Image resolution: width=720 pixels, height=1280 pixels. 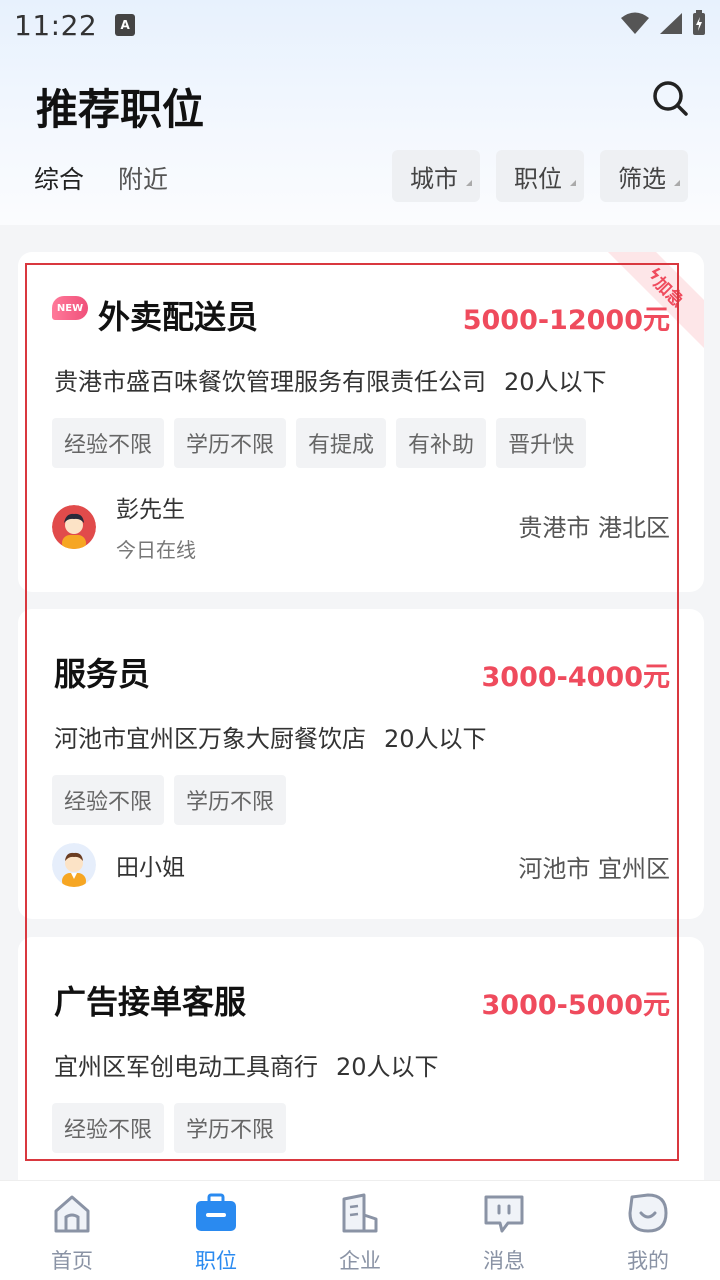 I want to click on job-tag: 晋升快, so click(x=541, y=443).